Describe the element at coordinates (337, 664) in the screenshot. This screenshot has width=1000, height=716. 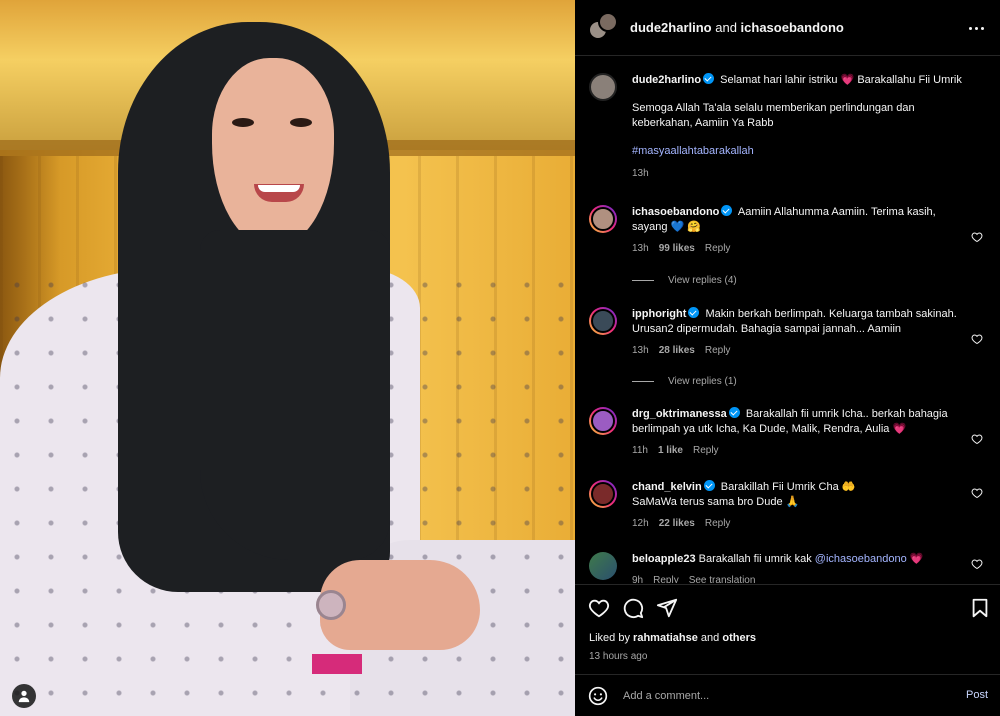
I see `photo-pink-accent` at that location.